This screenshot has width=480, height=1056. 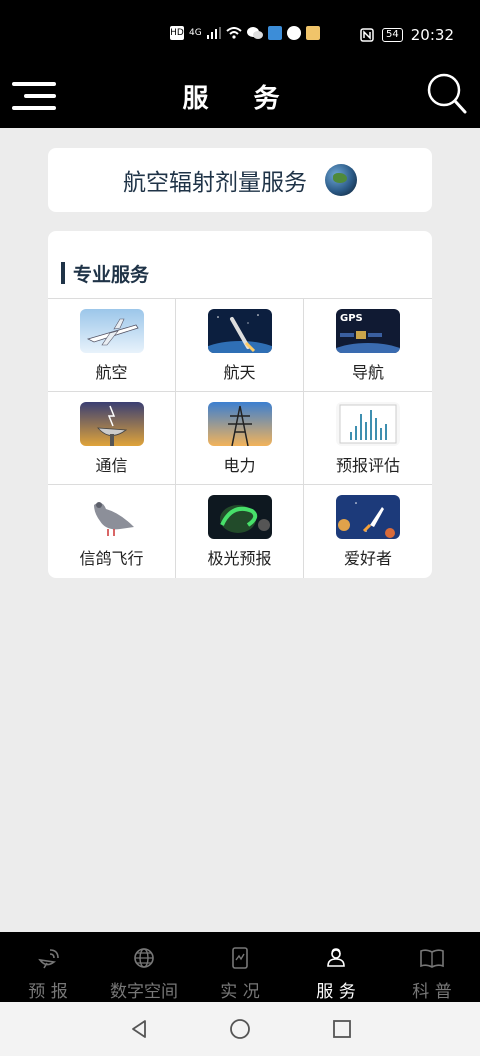 What do you see at coordinates (239, 558) in the screenshot?
I see `service-label: 极光预报` at bounding box center [239, 558].